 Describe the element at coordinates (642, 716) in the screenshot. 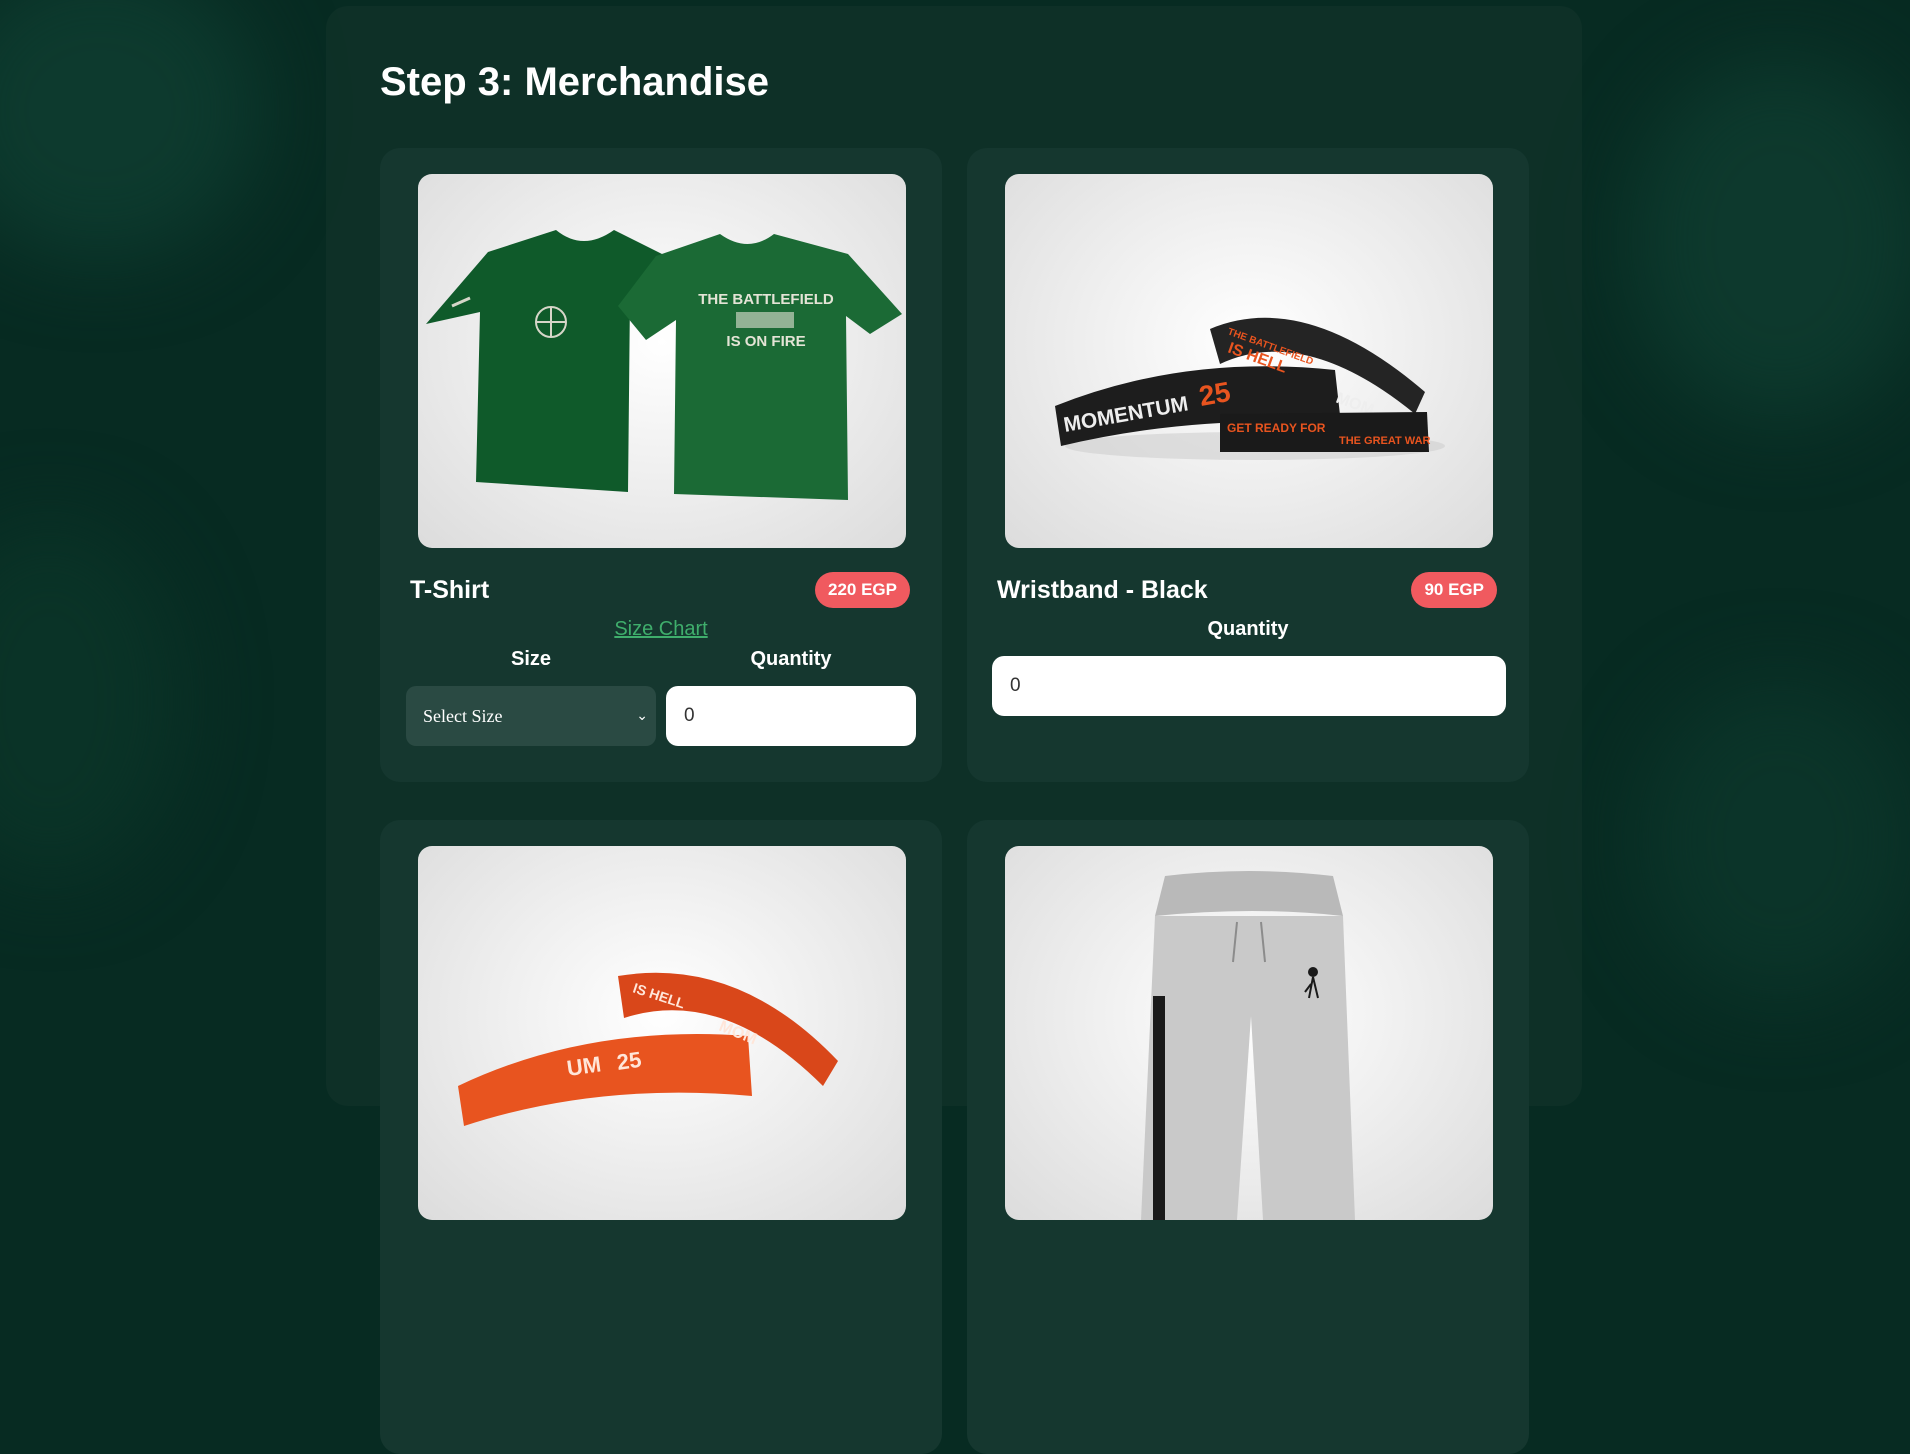

I see `chevron-down-icon: ⌄` at that location.